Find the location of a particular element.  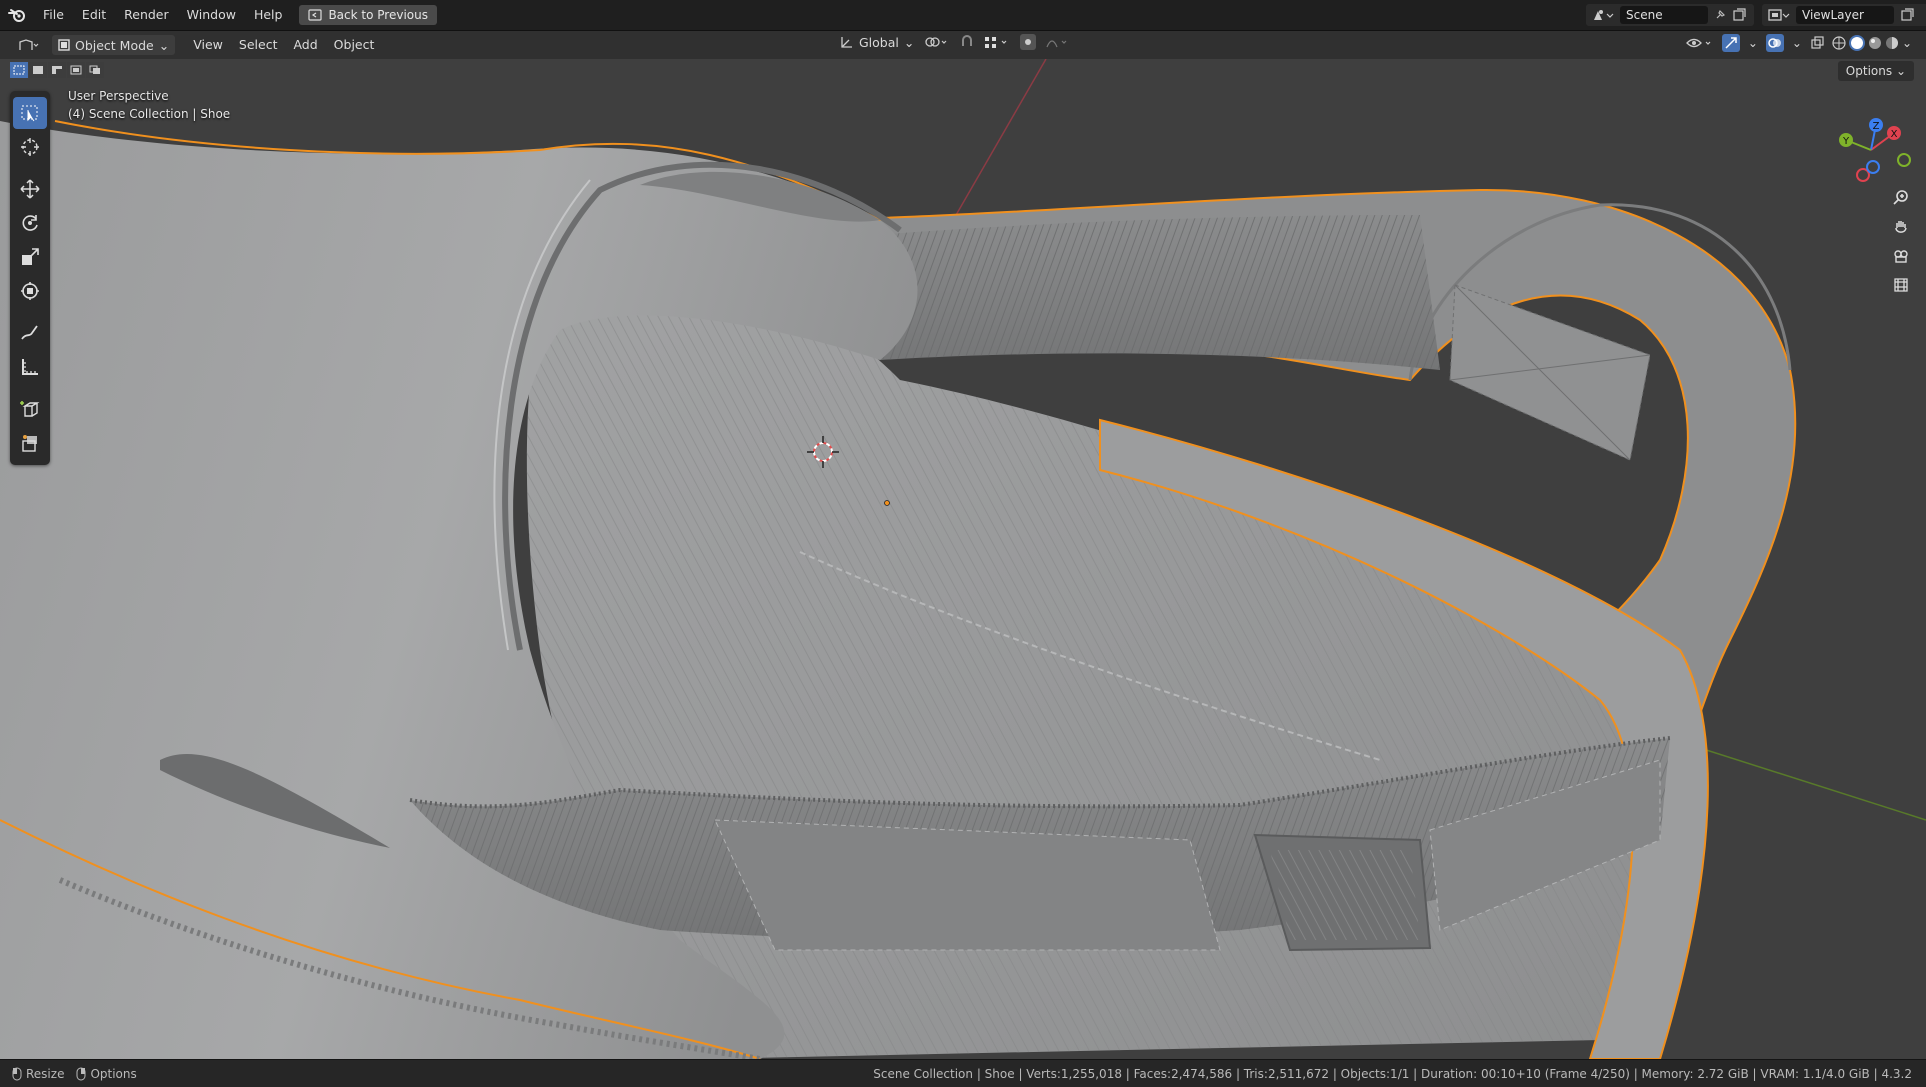

editor-type-icon is located at coordinates (29, 45).